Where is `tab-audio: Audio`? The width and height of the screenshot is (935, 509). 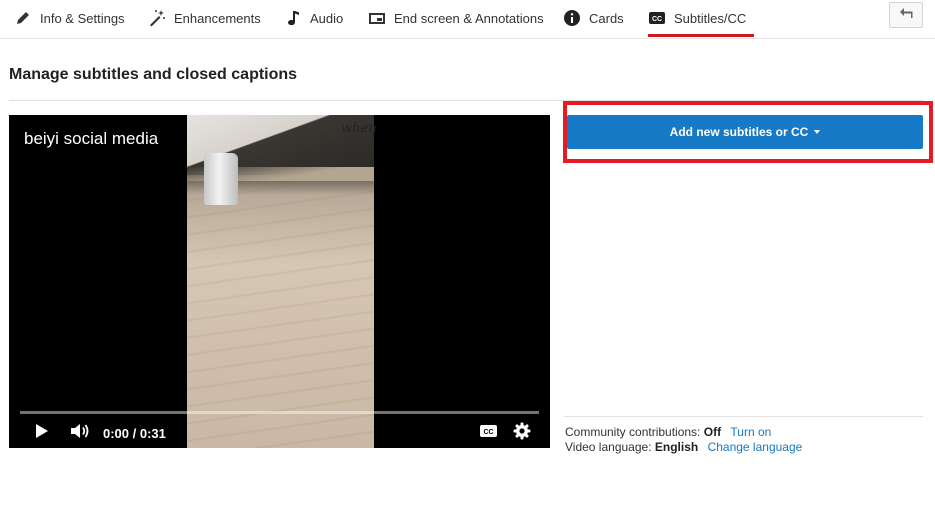
tab-audio: Audio is located at coordinates (313, 18).